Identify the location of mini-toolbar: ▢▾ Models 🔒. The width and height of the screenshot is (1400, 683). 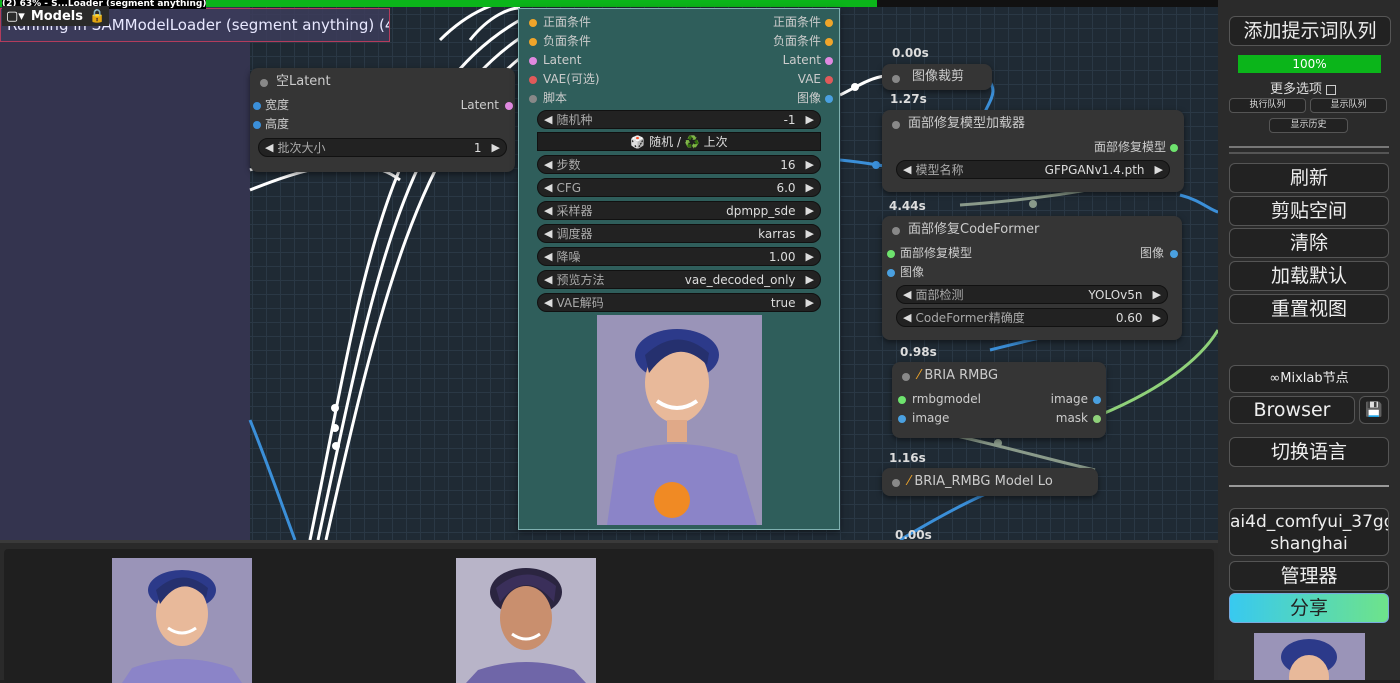
(56, 16).